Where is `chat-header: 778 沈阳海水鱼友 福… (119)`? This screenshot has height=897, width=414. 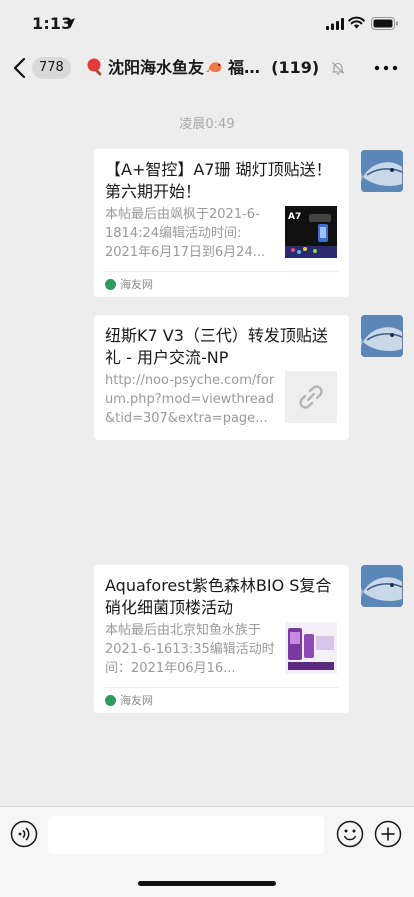
chat-header: 778 沈阳海水鱼友 福… (119) is located at coordinates (207, 68).